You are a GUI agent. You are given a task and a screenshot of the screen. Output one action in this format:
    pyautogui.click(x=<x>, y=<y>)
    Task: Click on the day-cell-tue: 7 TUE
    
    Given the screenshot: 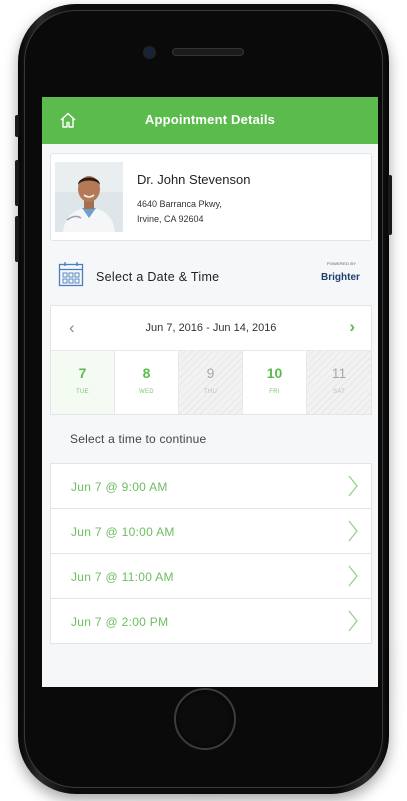 What is the action you would take?
    pyautogui.click(x=83, y=382)
    